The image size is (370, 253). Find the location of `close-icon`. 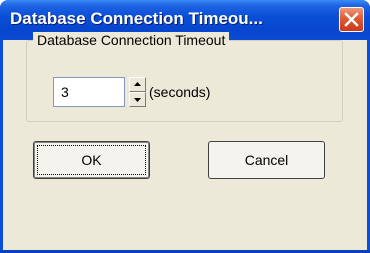

close-icon is located at coordinates (351, 19).